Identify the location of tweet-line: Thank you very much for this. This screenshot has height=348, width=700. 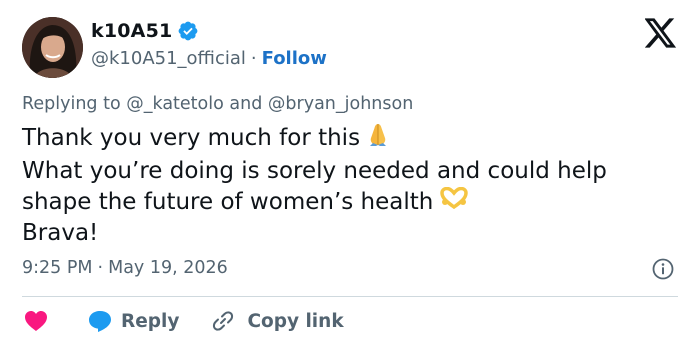
(357, 138).